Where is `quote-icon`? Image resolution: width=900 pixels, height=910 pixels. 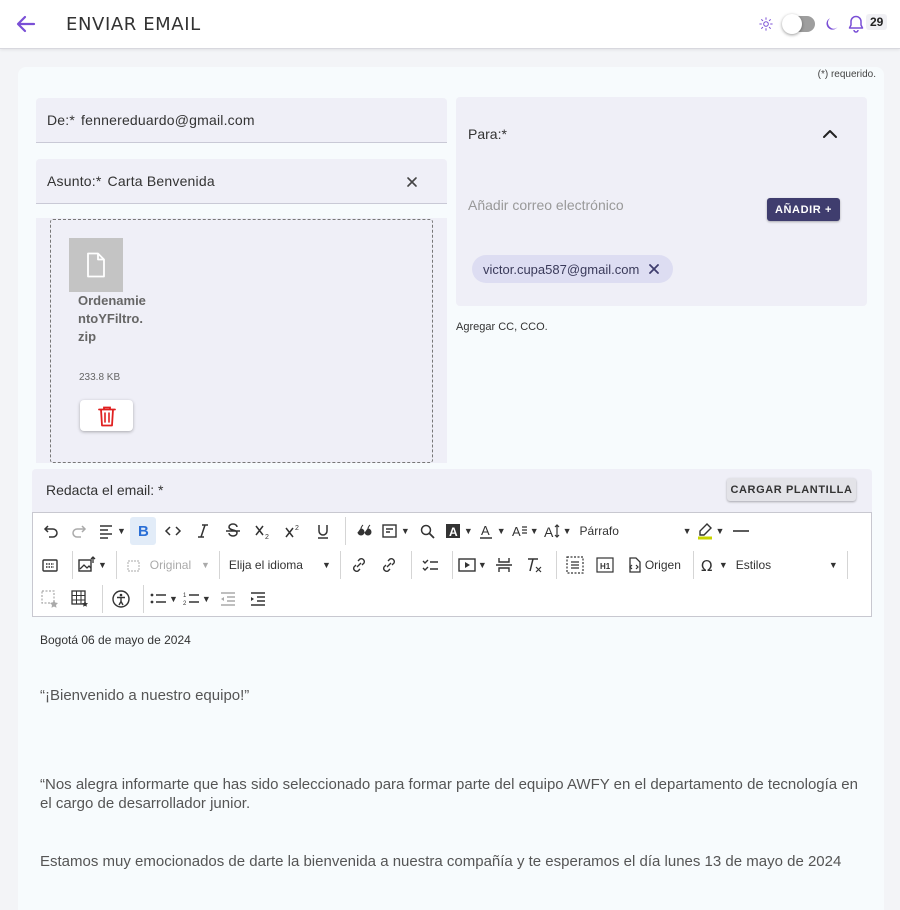 quote-icon is located at coordinates (364, 530).